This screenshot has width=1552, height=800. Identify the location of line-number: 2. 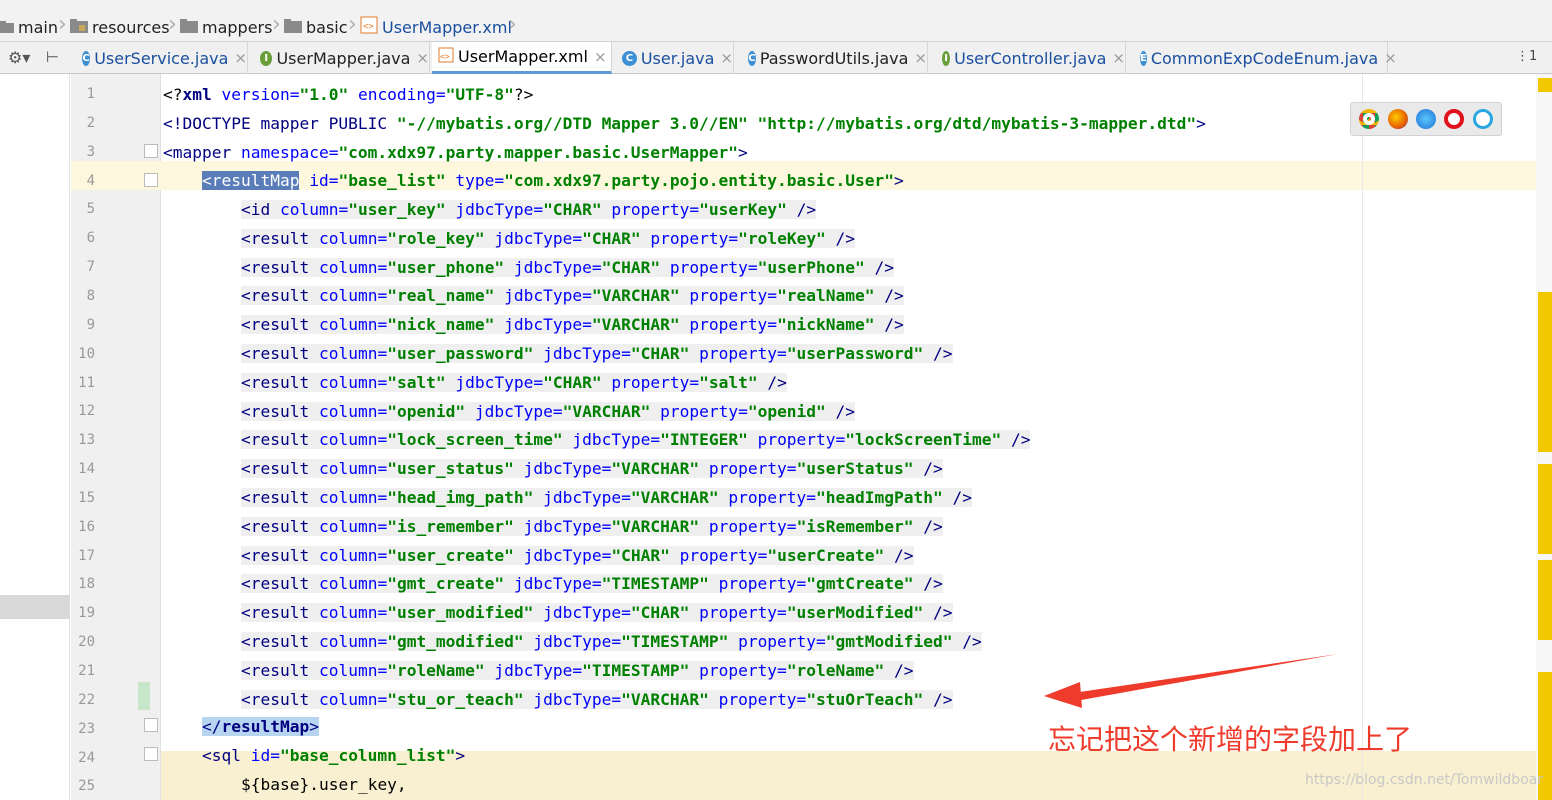
(90, 122).